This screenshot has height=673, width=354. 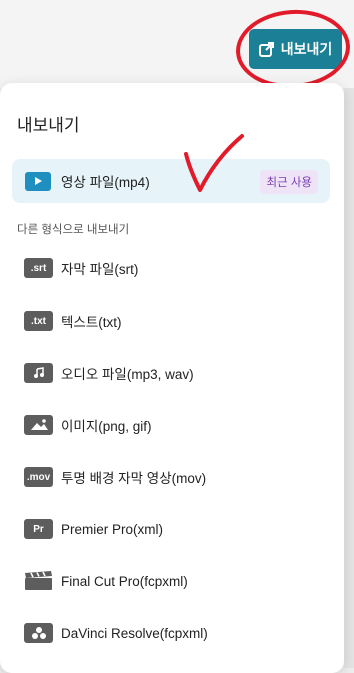 I want to click on export-premiere-label: Premier Pro(xml), so click(x=112, y=529).